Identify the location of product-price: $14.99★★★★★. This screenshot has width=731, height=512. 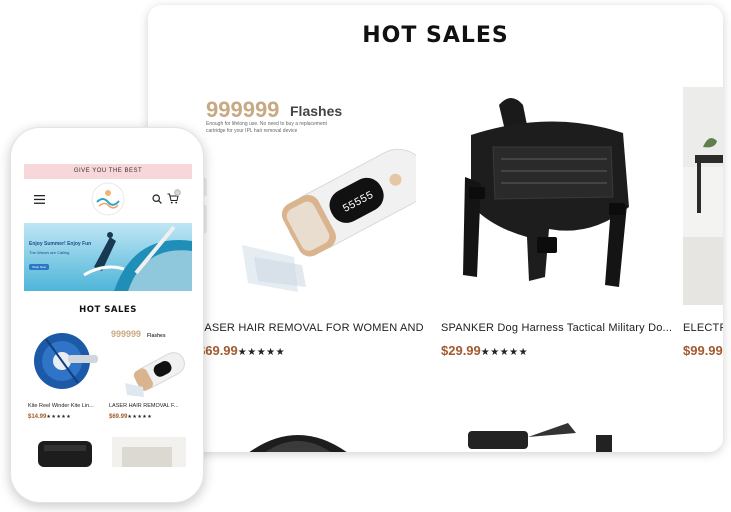
(50, 417).